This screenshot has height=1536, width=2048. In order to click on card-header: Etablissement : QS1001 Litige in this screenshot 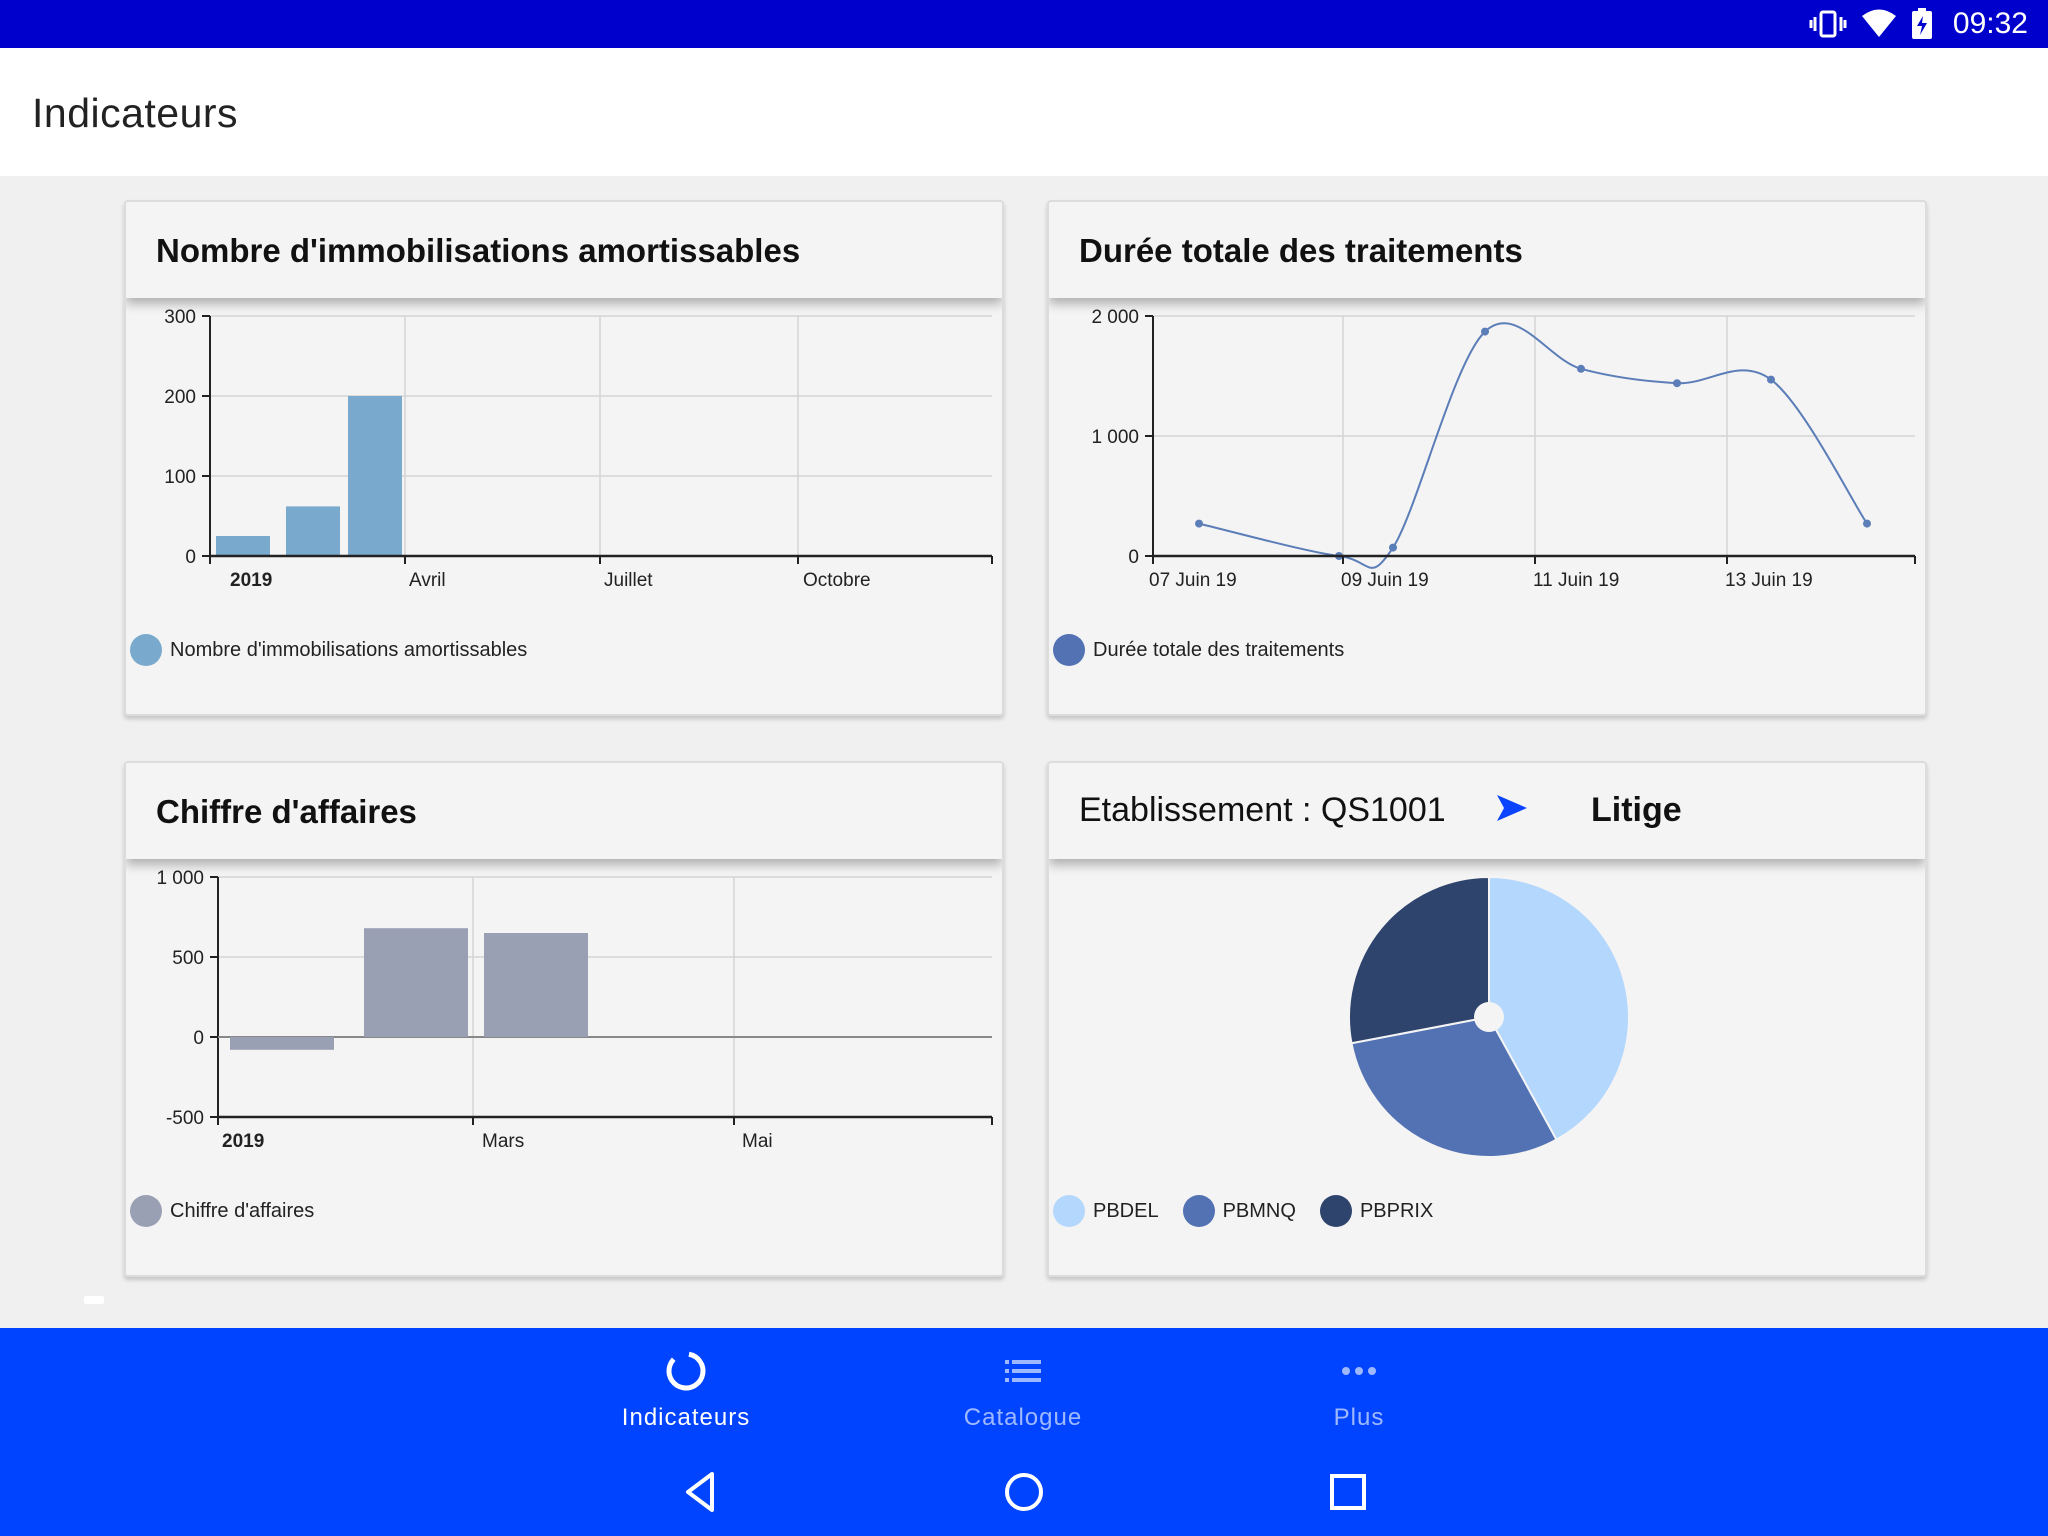, I will do `click(1487, 811)`.